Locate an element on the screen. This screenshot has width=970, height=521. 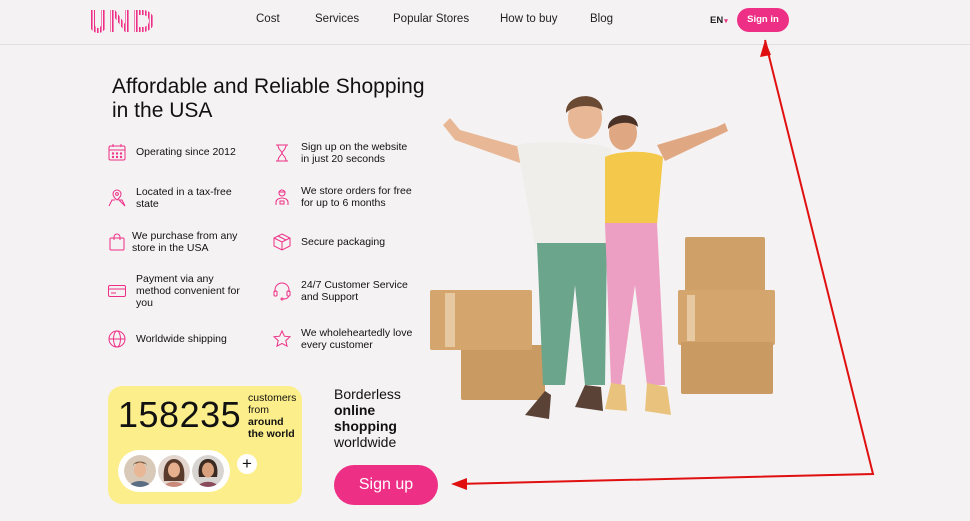
package-icon is located at coordinates (282, 242).